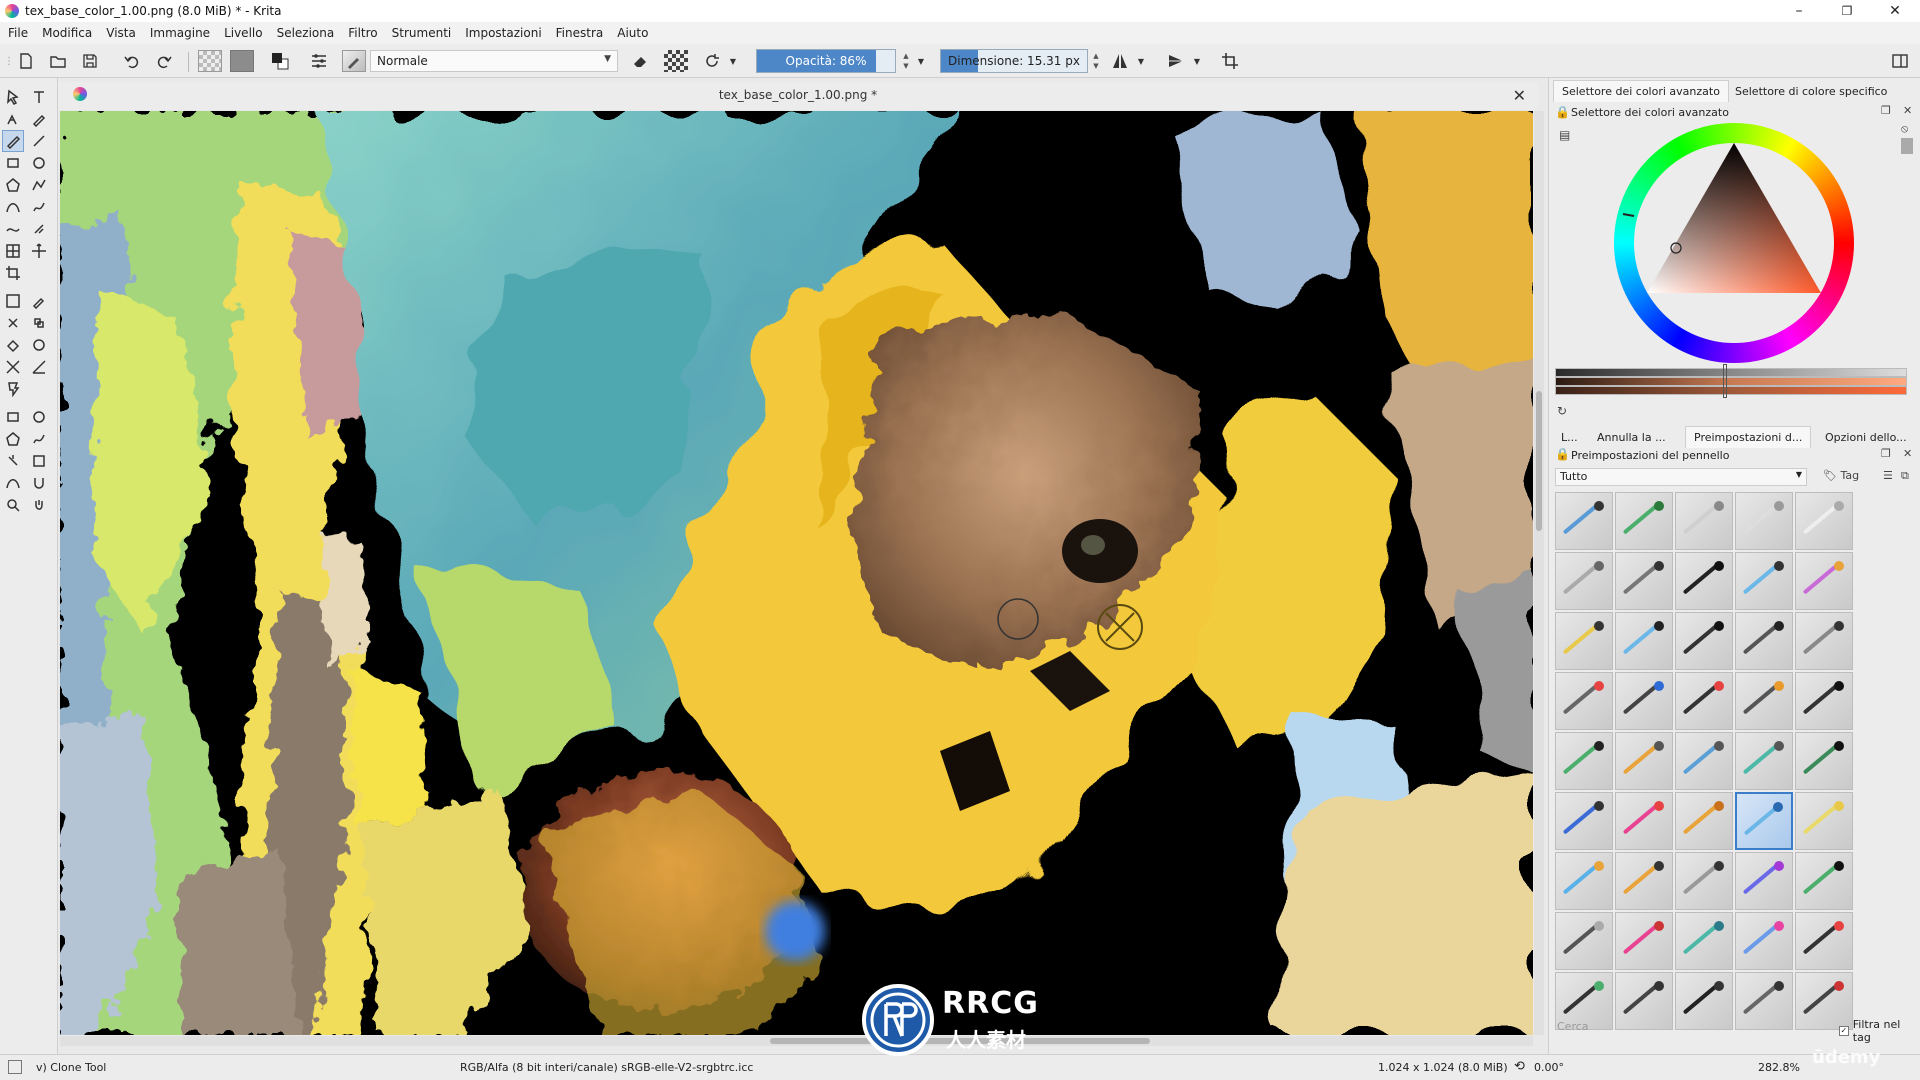 The width and height of the screenshot is (1920, 1080). I want to click on color-picker-tool, so click(39, 301).